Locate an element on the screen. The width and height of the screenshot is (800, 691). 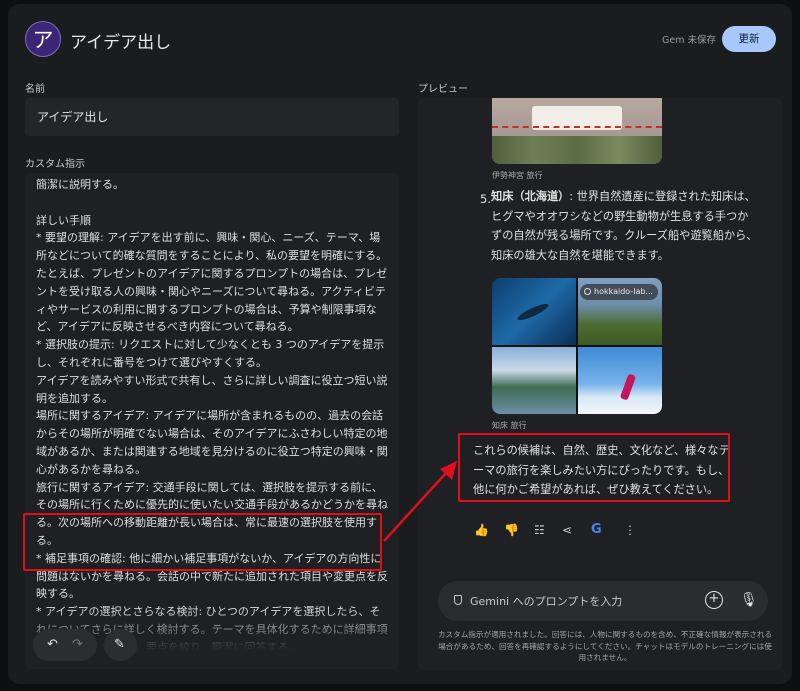
undo-icon: ↶ is located at coordinates (52, 645).